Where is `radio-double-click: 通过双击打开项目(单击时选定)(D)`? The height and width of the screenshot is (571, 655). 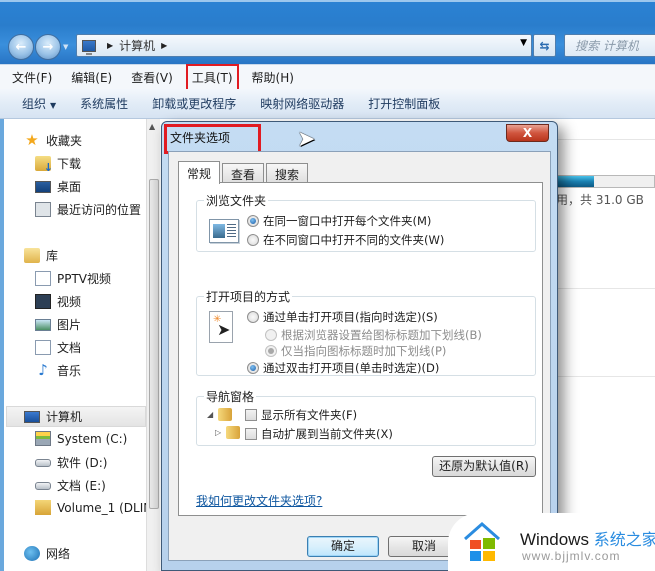 radio-double-click: 通过双击打开项目(单击时选定)(D) is located at coordinates (343, 368).